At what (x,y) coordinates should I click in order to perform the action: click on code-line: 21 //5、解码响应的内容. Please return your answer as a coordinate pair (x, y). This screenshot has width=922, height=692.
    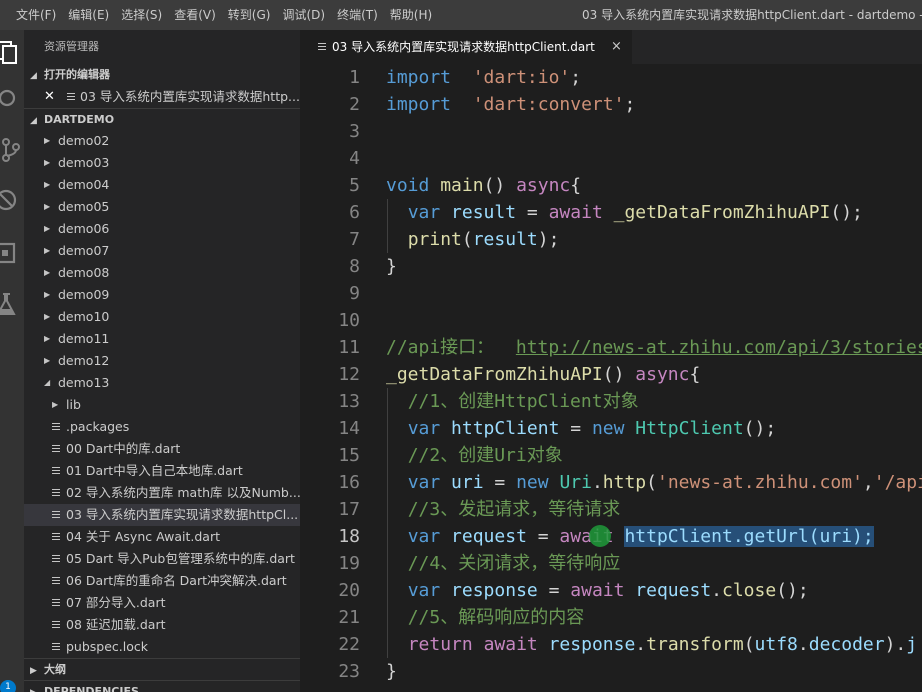
    Looking at the image, I should click on (611, 617).